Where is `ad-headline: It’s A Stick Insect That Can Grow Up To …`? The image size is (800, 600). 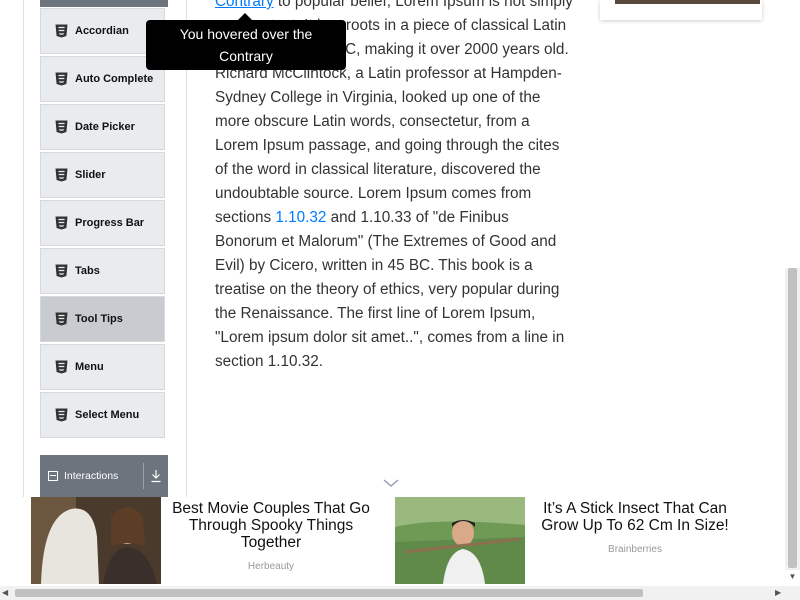 ad-headline: It’s A Stick Insect That Can Grow Up To … is located at coordinates (635, 517).